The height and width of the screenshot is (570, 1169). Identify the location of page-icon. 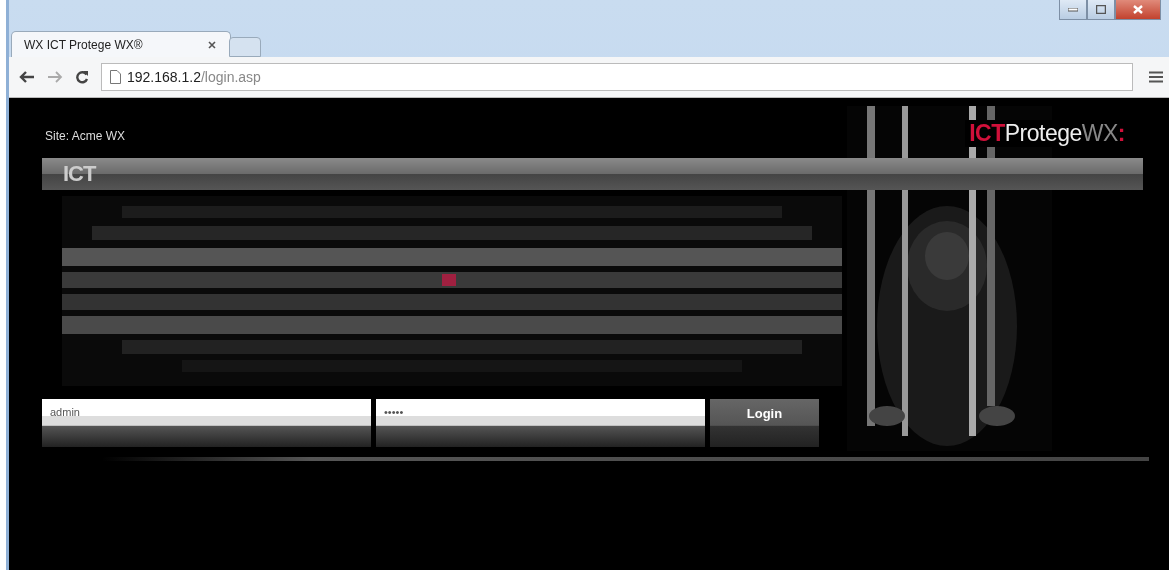
(115, 77).